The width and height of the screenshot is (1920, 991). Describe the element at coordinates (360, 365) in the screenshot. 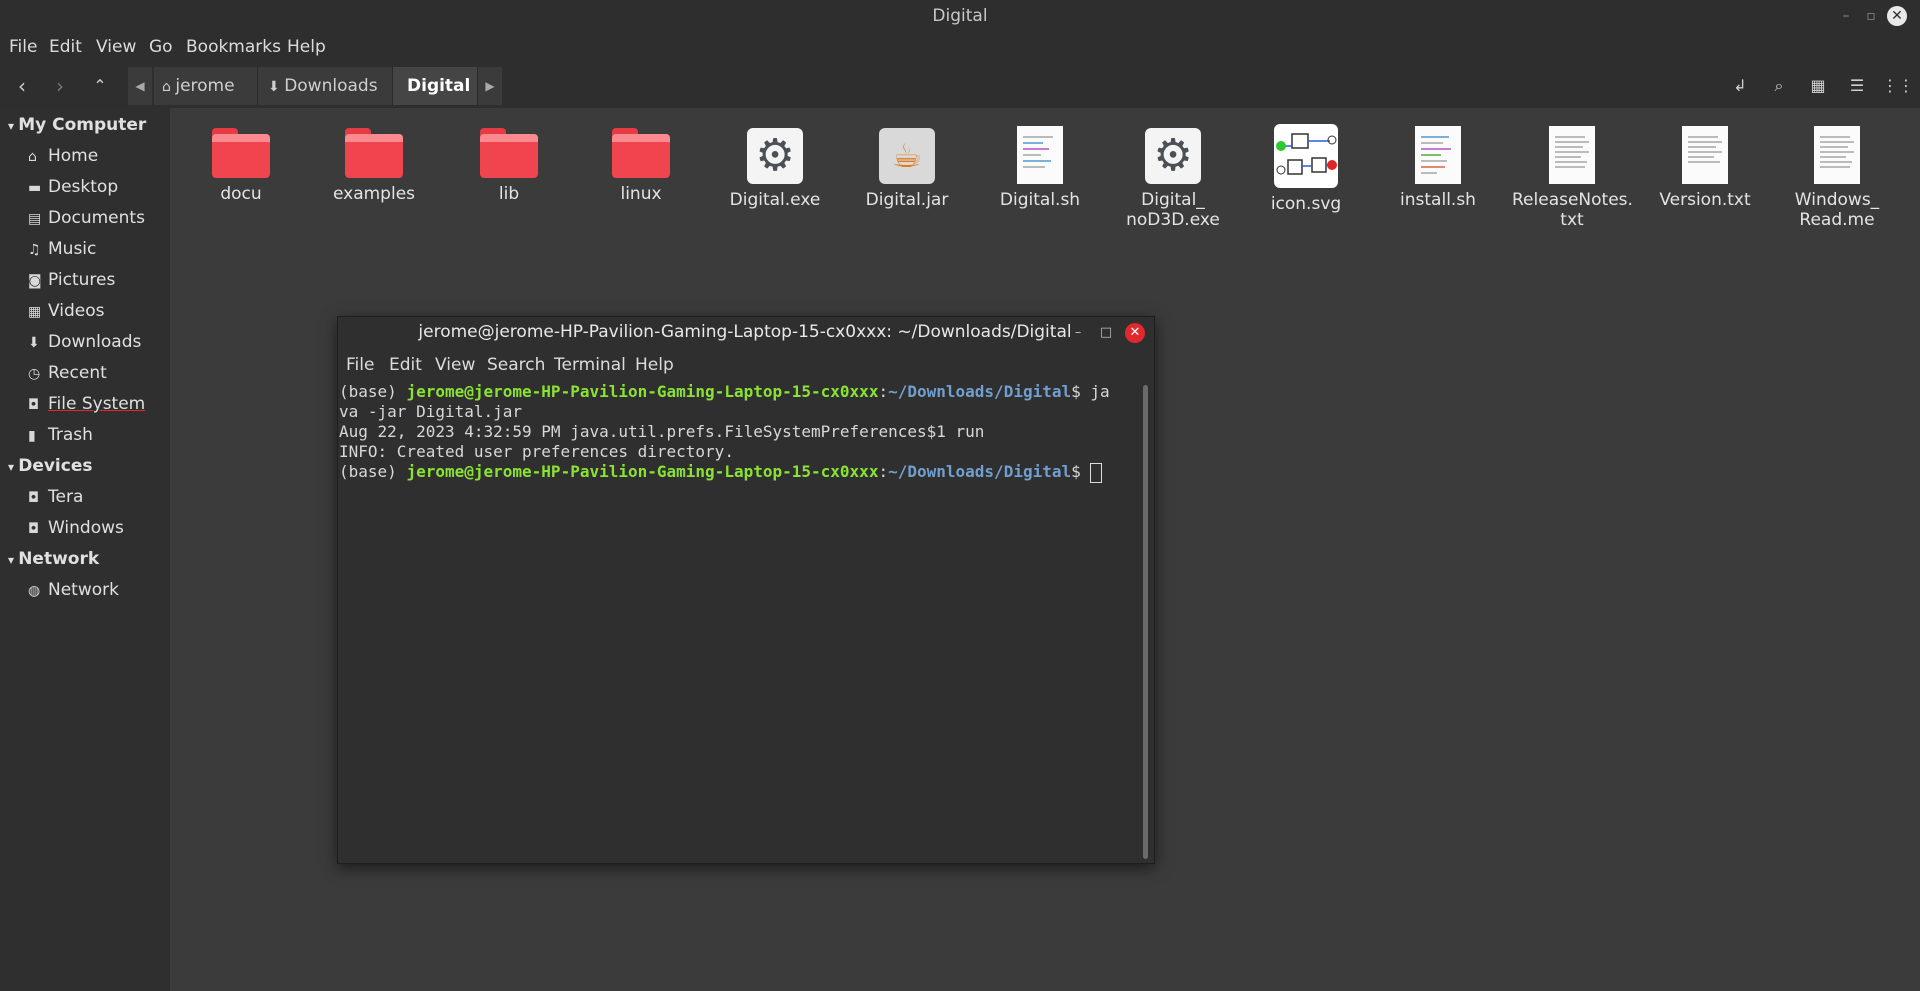

I see `terminal-menu-file: File` at that location.